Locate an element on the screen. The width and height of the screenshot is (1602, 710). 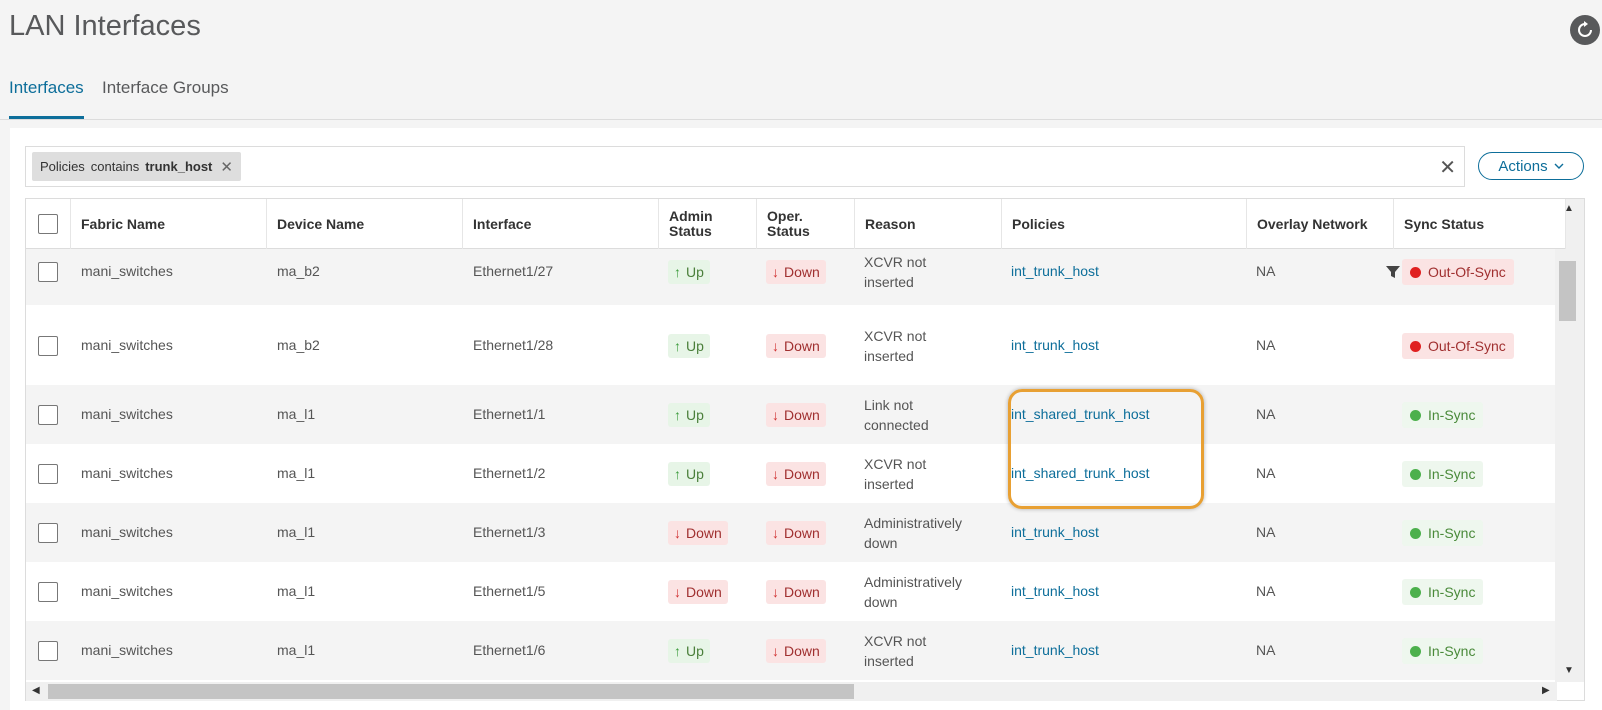
cell-device-name: ma_b2 is located at coordinates (298, 271).